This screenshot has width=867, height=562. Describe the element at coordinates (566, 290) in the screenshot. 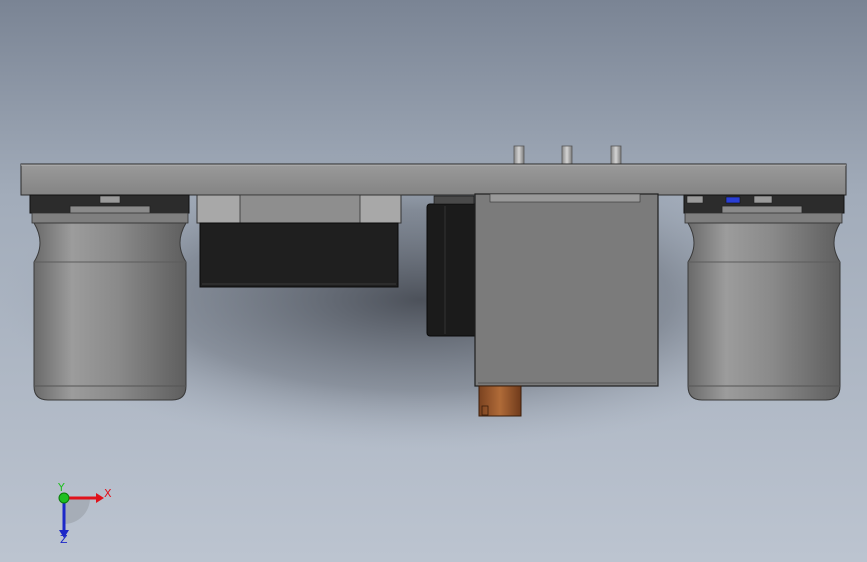

I see `main-housing` at that location.